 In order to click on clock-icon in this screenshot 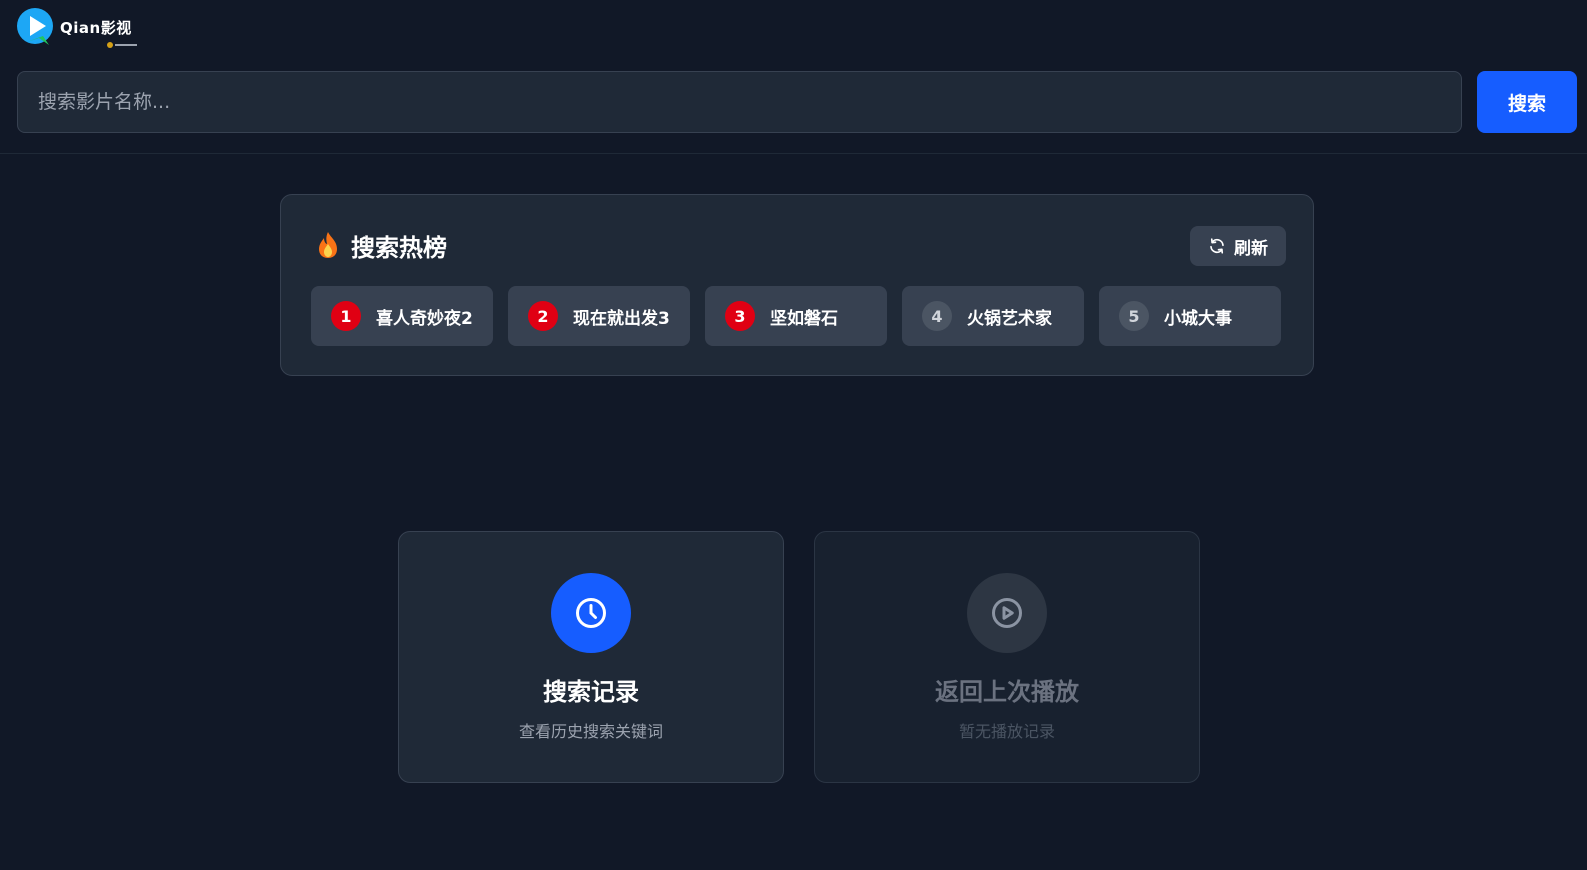, I will do `click(591, 613)`.